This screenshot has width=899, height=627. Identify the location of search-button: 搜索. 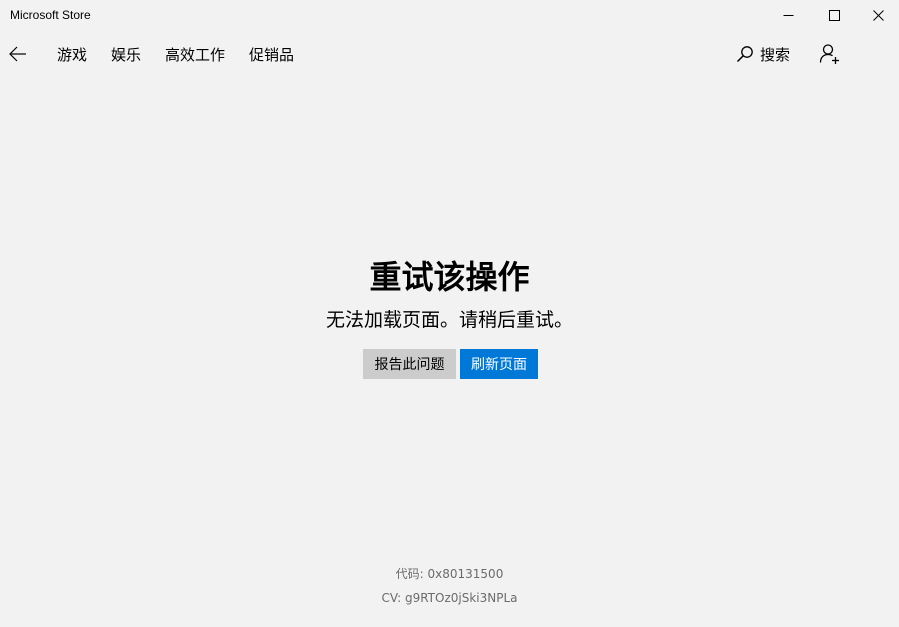
(763, 54).